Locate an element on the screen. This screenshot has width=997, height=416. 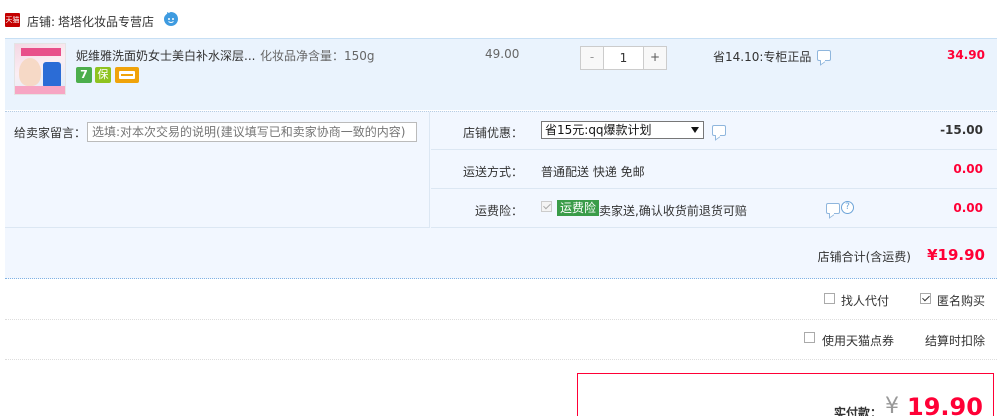
pay-label: 实付款： is located at coordinates (858, 411).